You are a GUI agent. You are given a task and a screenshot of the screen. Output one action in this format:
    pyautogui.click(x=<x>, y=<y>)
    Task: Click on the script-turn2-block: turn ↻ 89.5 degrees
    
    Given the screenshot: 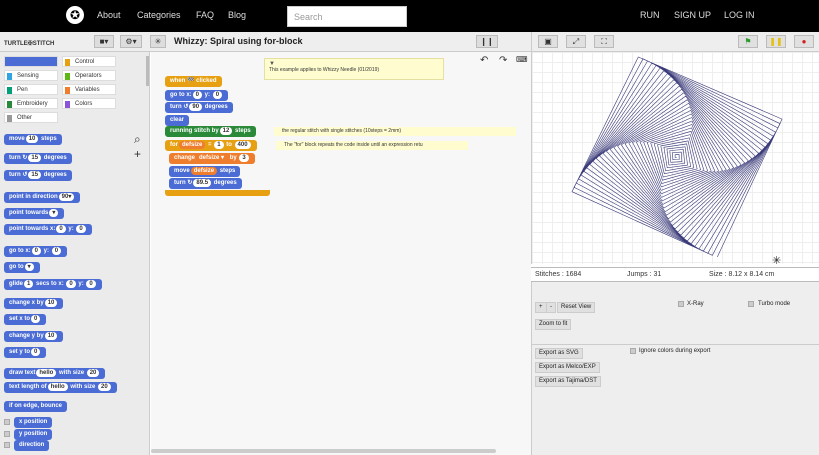 What is the action you would take?
    pyautogui.click(x=205, y=183)
    